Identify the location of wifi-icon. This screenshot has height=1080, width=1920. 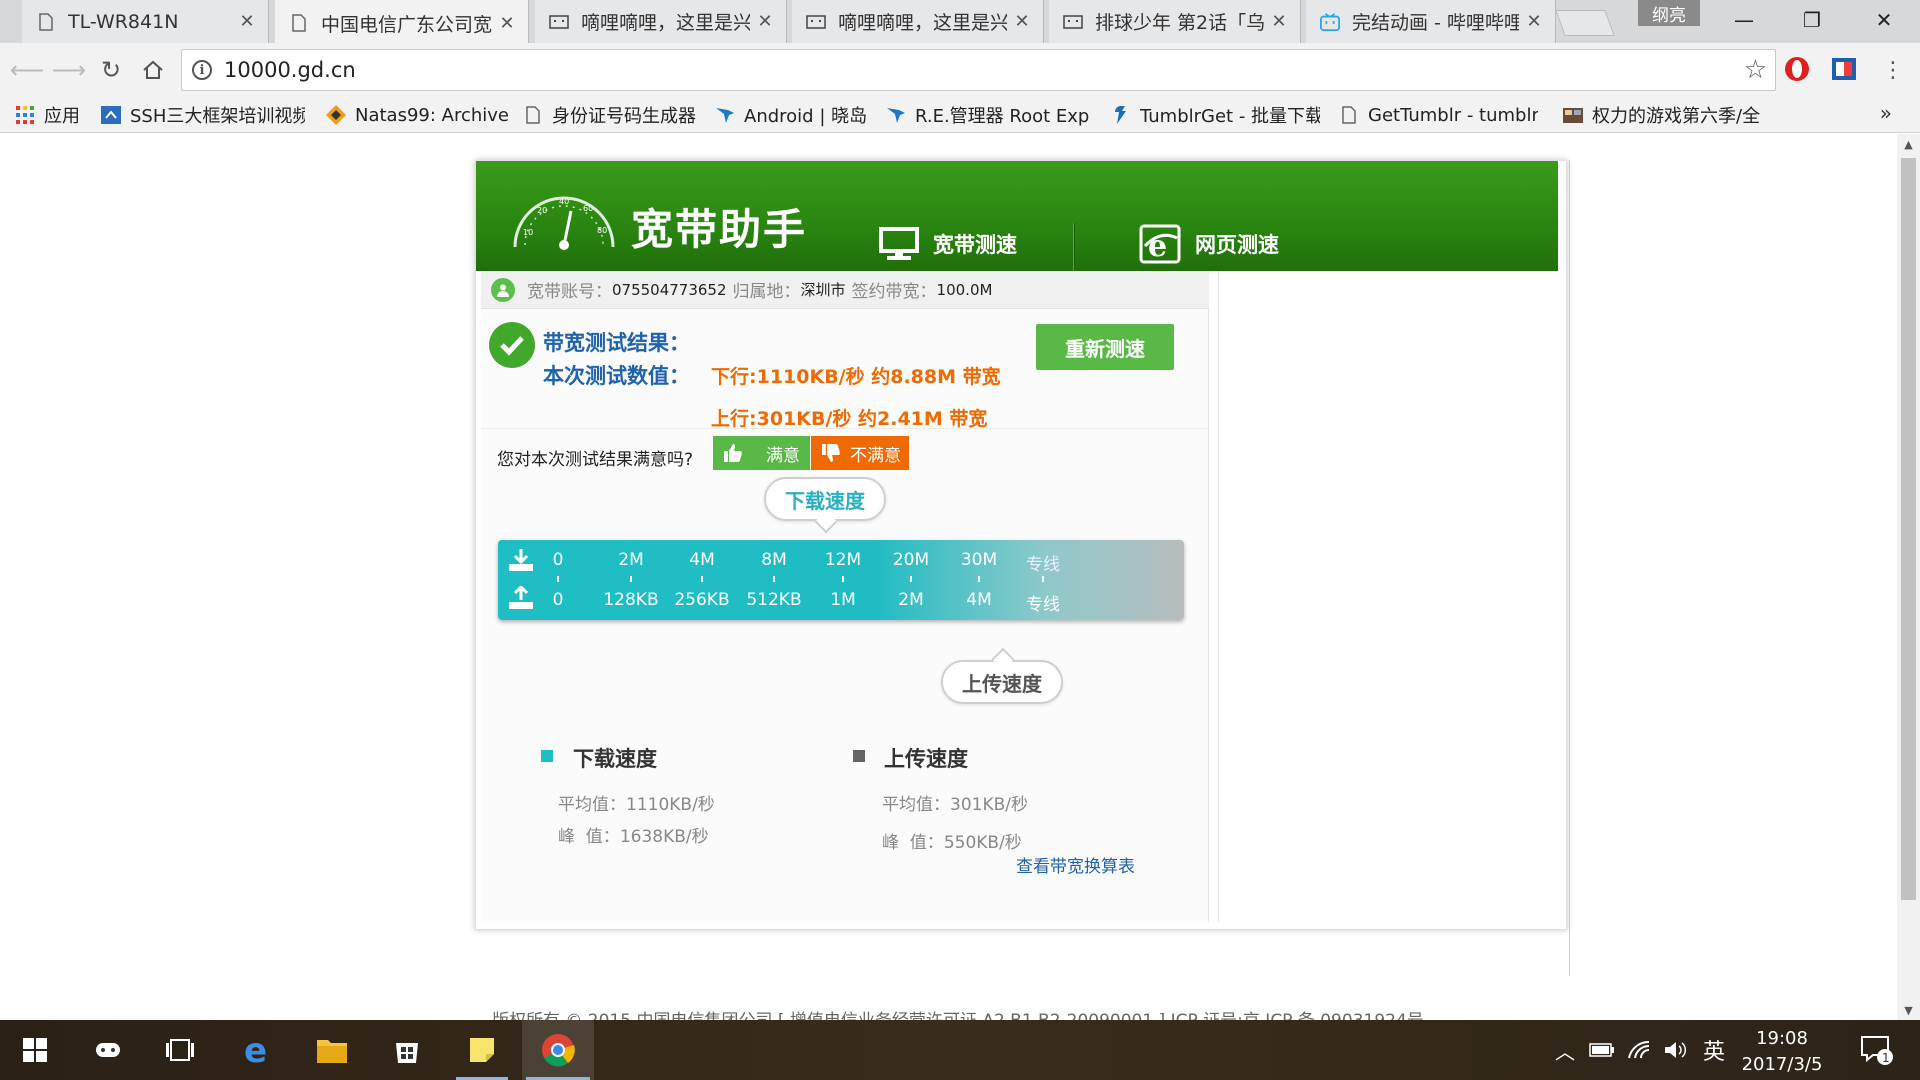
(1639, 1050).